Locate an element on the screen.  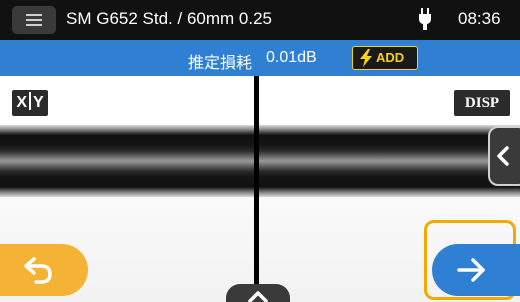
xy-toggle-button: XY is located at coordinates (30, 103).